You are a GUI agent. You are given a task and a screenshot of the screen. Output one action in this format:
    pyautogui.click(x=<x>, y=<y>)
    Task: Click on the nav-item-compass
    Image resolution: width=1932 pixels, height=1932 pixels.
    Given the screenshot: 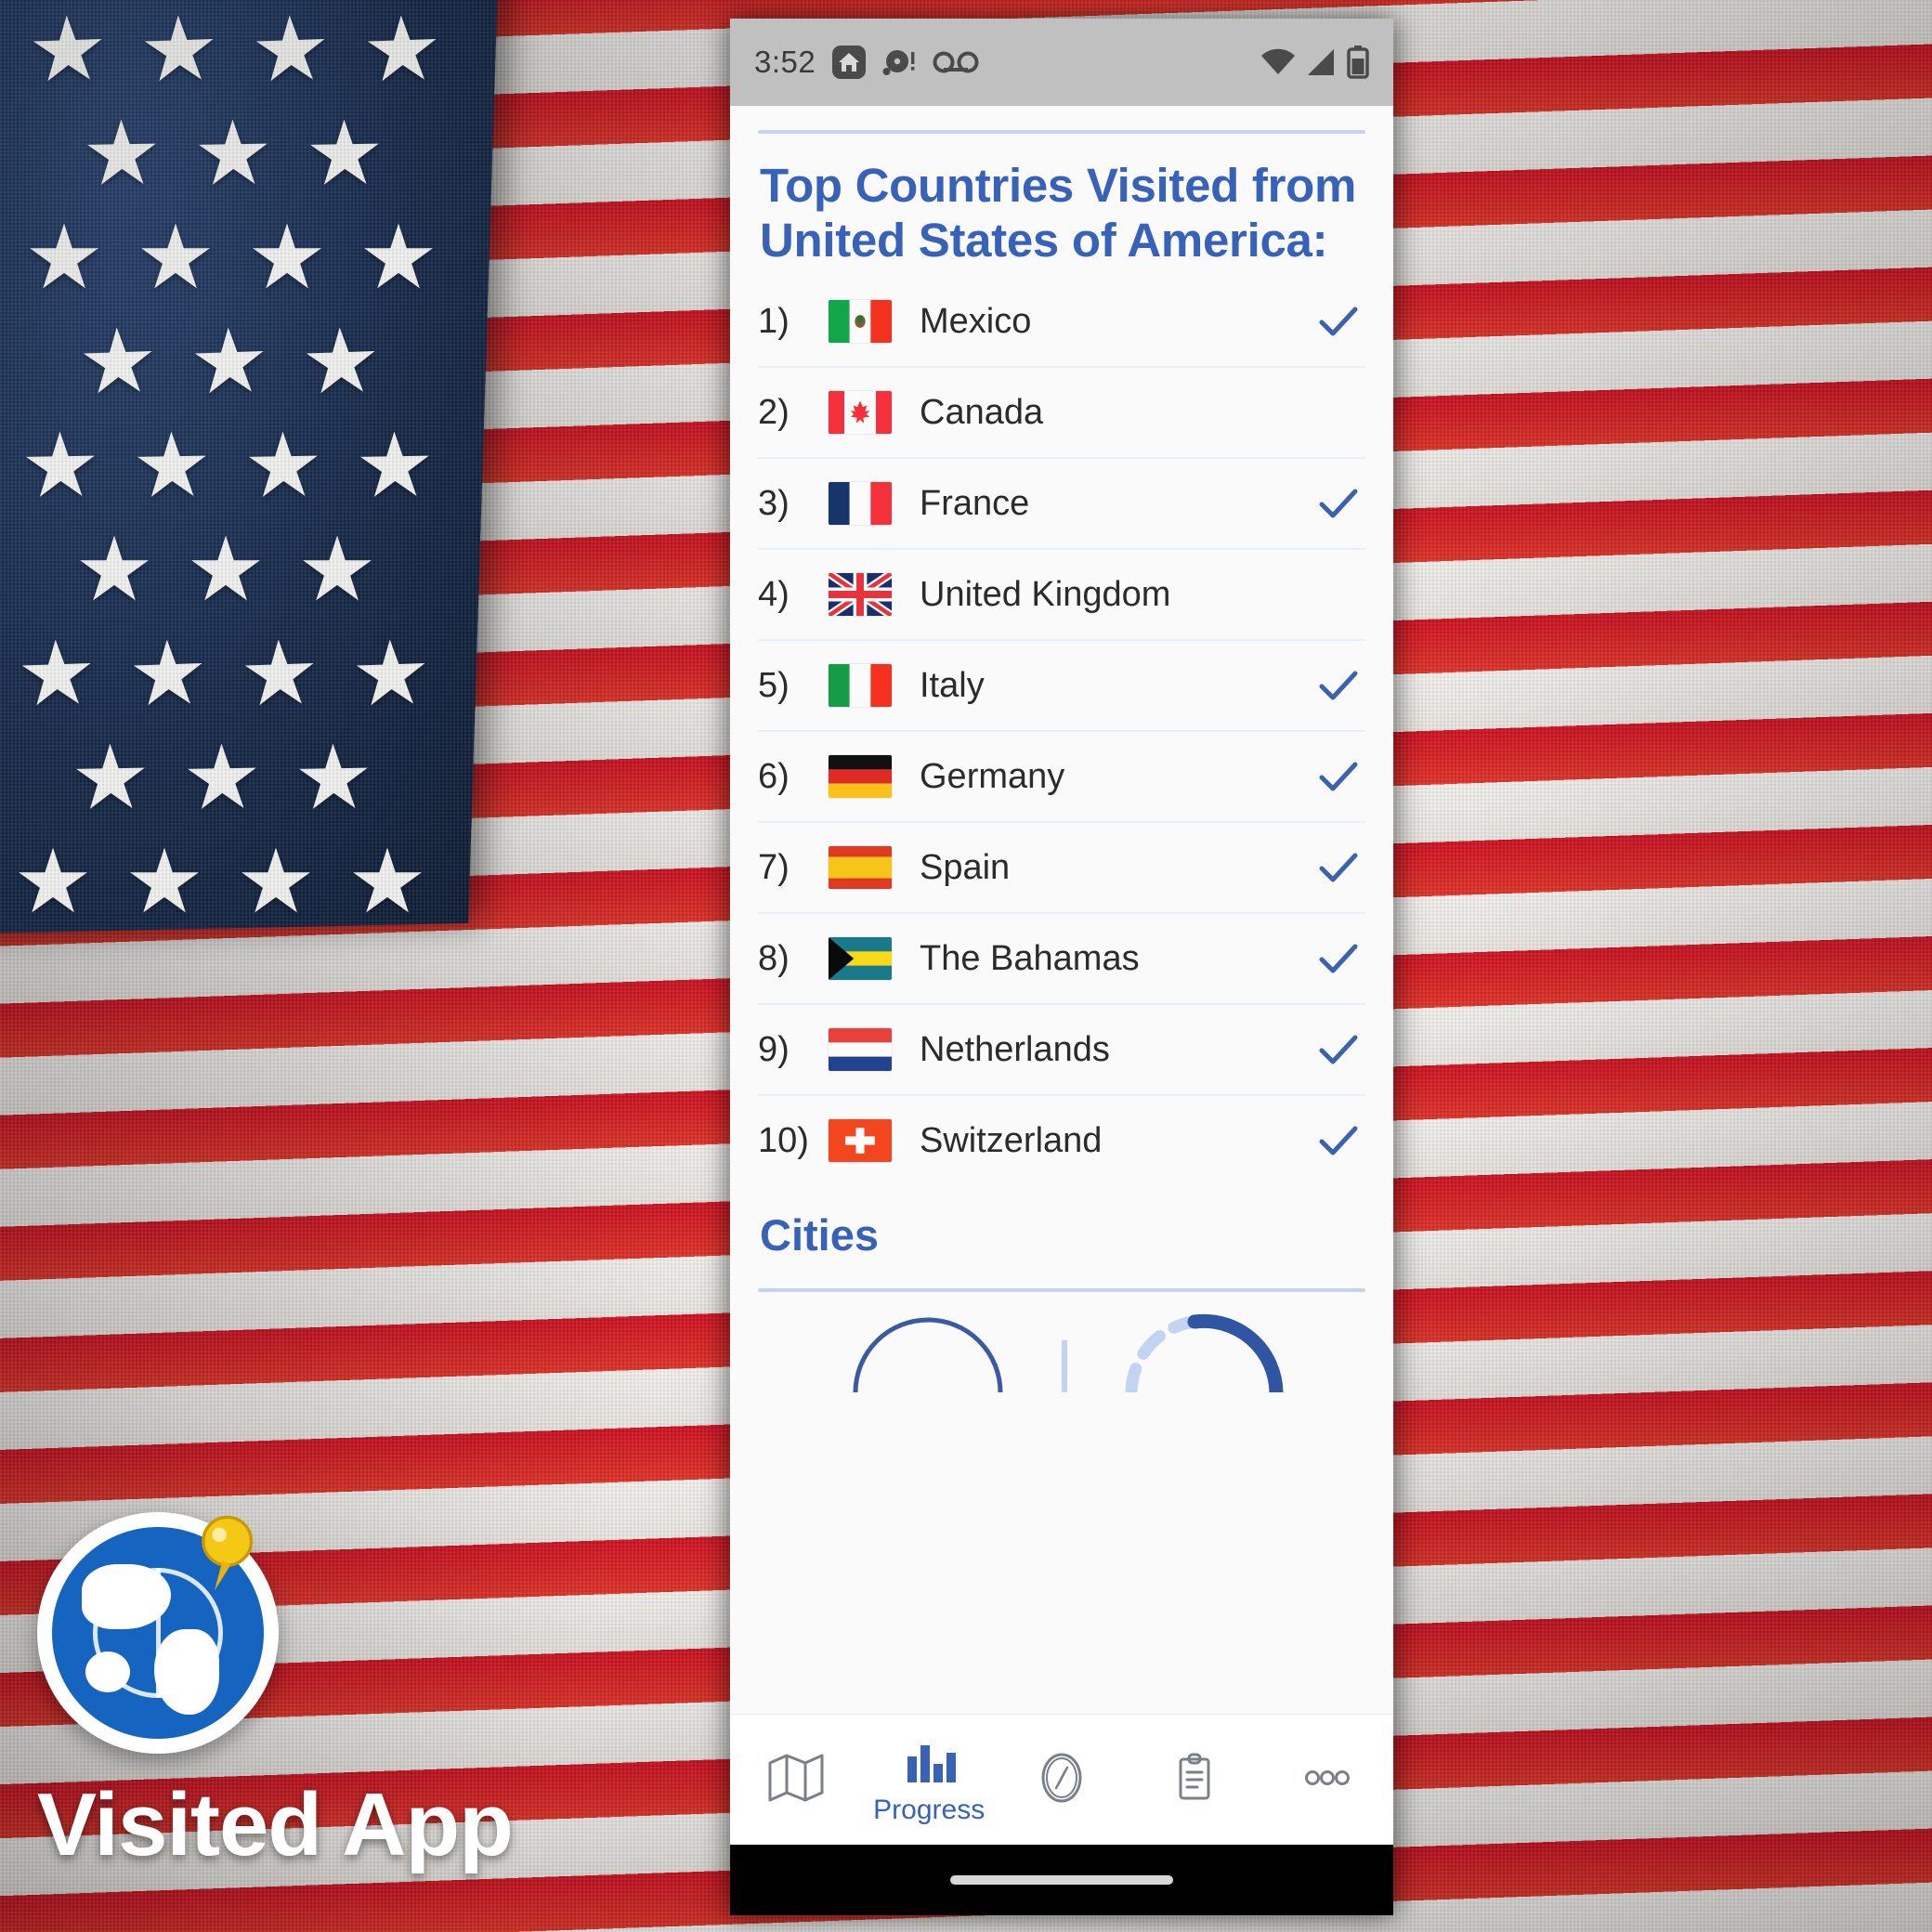 What is the action you would take?
    pyautogui.click(x=1062, y=1780)
    